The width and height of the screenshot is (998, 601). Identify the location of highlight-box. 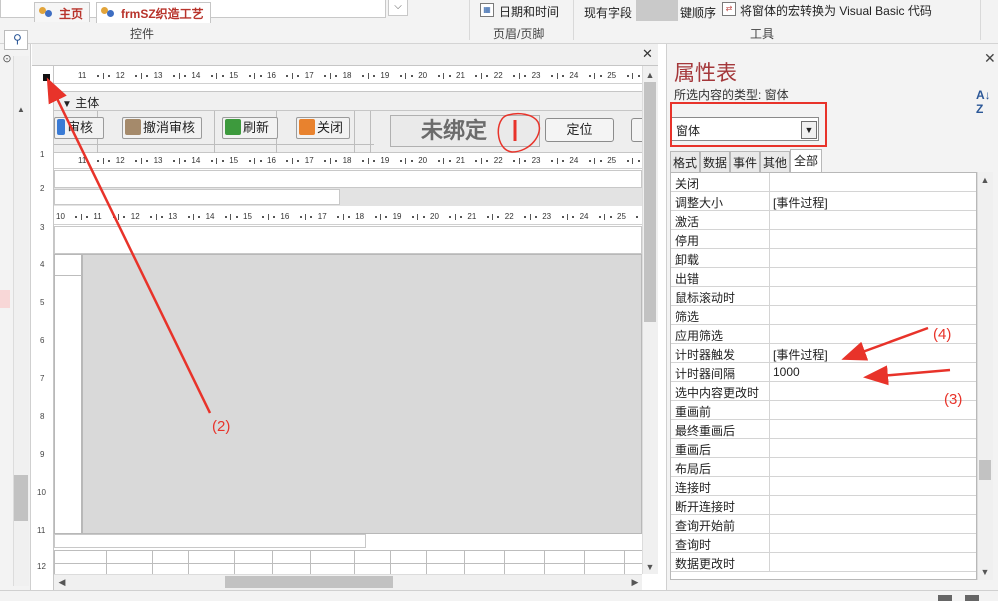
(748, 124).